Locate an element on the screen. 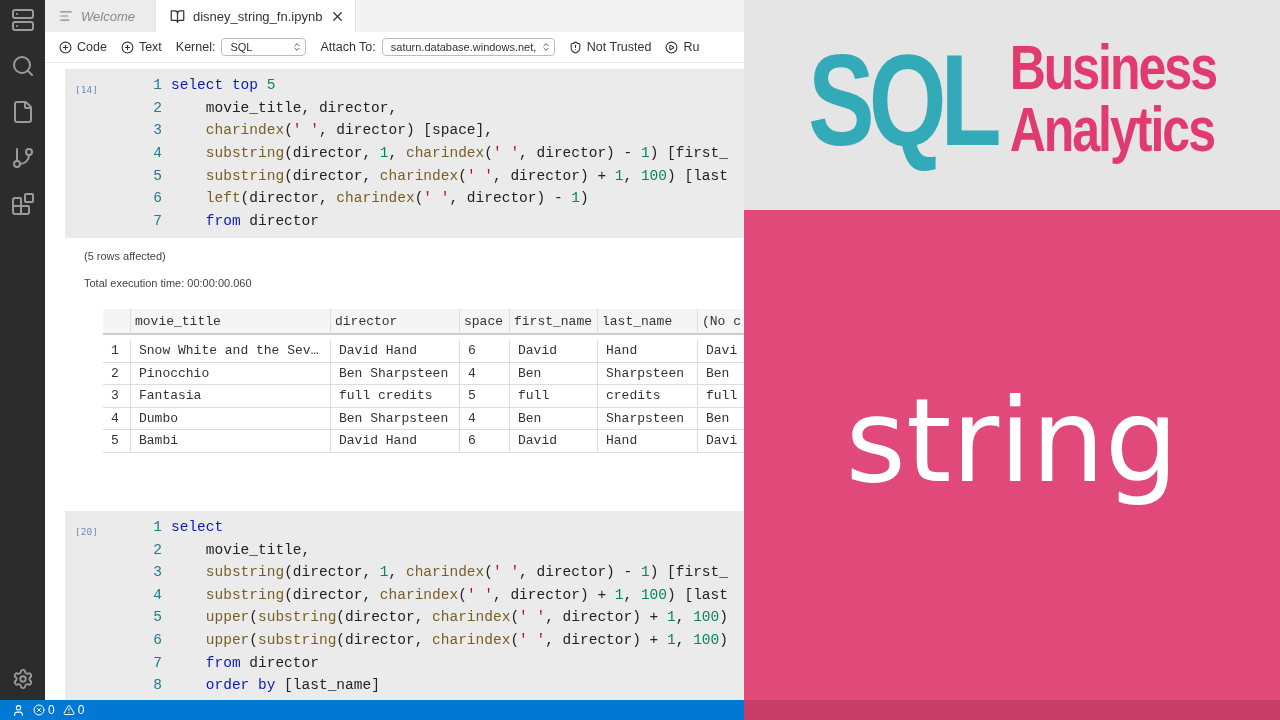  notebook-server-icon is located at coordinates (22, 20).